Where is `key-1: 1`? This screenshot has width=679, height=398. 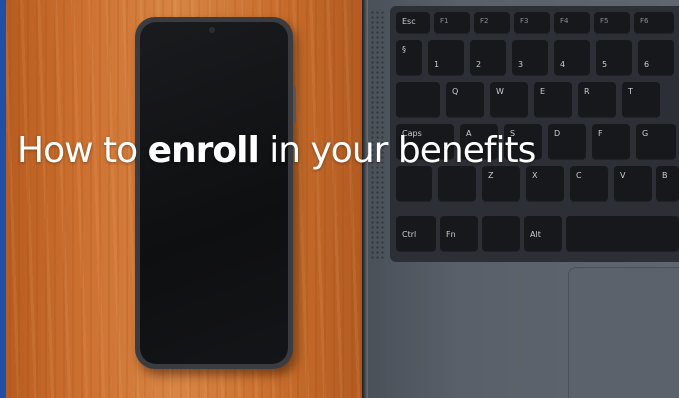
key-1: 1 is located at coordinates (446, 58).